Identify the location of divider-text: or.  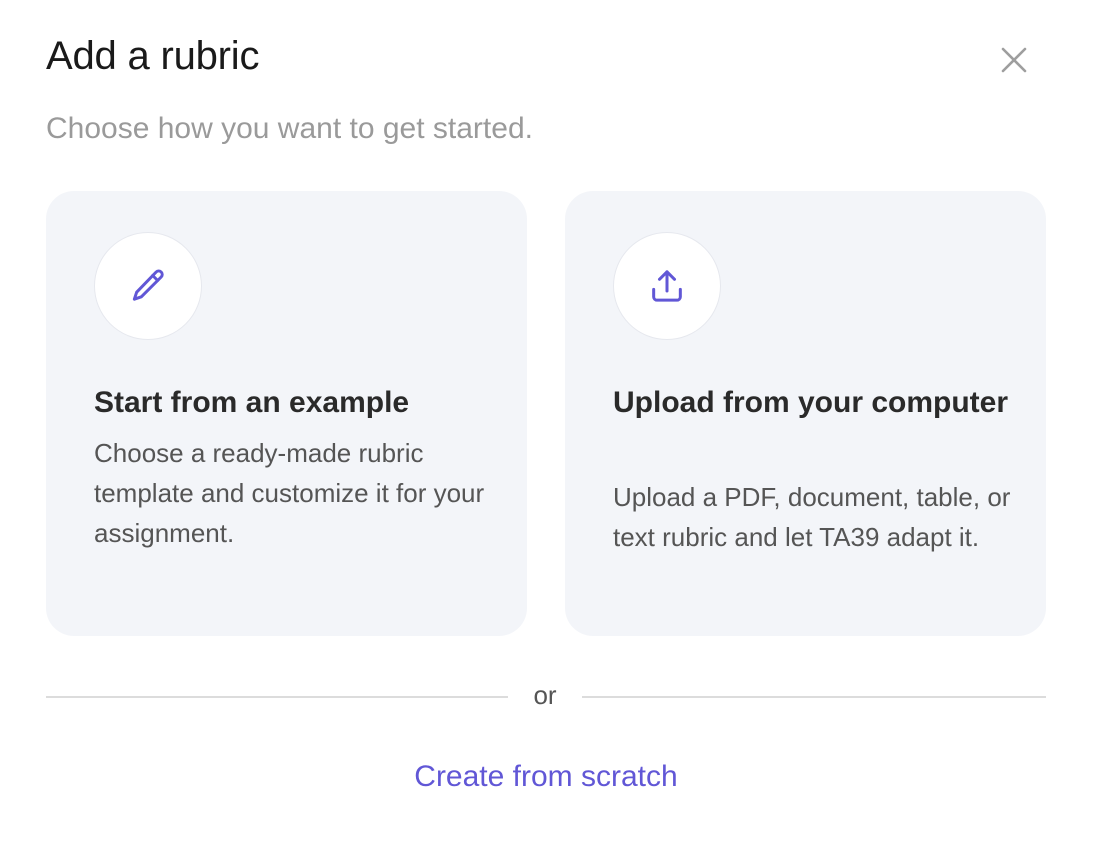
(545, 695).